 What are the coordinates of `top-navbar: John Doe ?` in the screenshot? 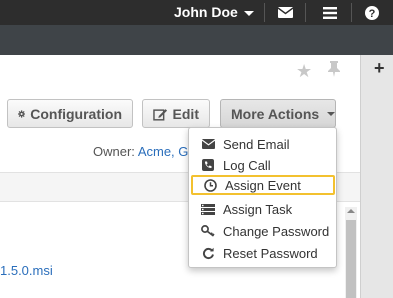 It's located at (196, 12).